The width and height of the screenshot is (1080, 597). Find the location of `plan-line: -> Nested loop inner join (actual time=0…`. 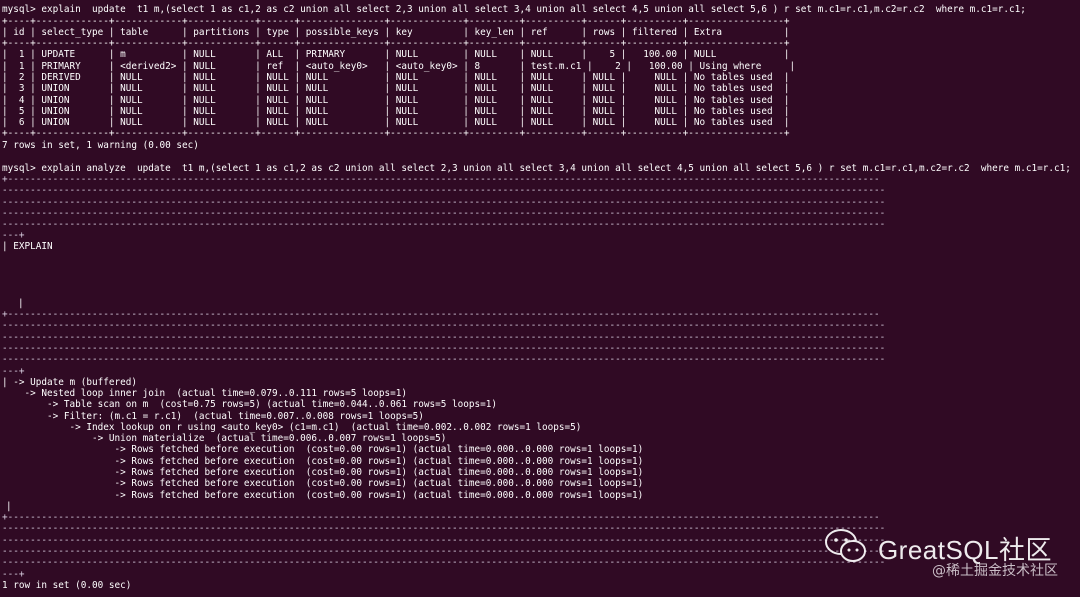

plan-line: -> Nested loop inner join (actual time=0… is located at coordinates (205, 393).